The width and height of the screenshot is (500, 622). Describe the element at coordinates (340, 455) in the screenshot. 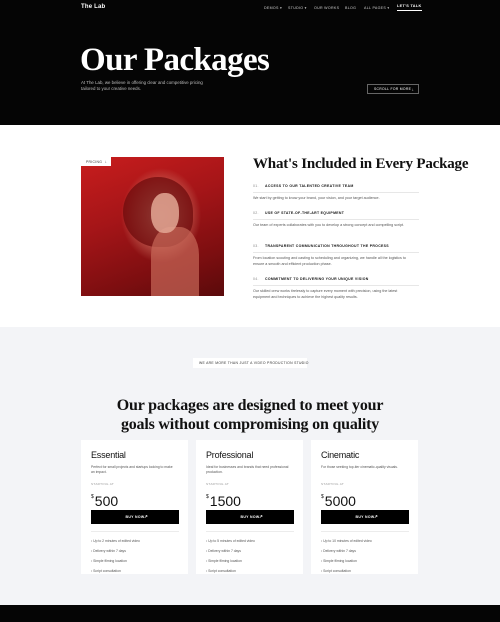

I see `package-name: Cinematic` at that location.